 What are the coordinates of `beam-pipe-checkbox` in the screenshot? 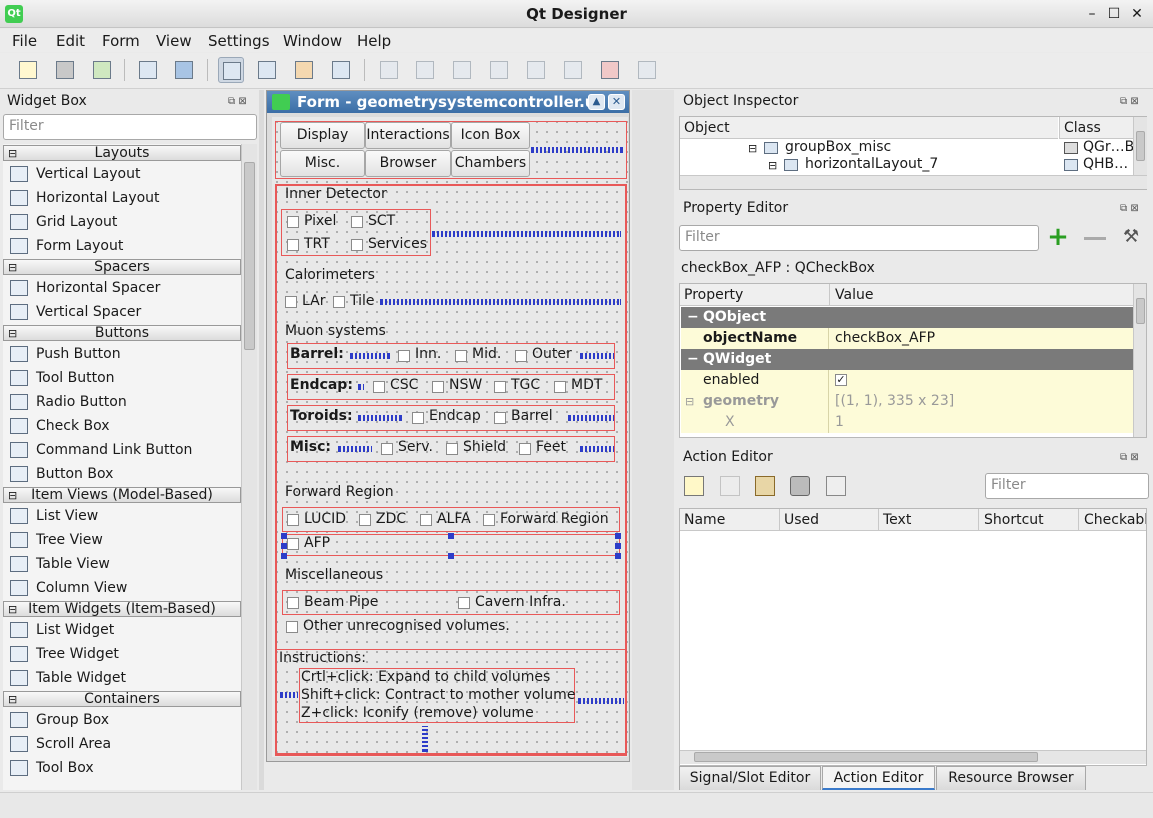 It's located at (293, 603).